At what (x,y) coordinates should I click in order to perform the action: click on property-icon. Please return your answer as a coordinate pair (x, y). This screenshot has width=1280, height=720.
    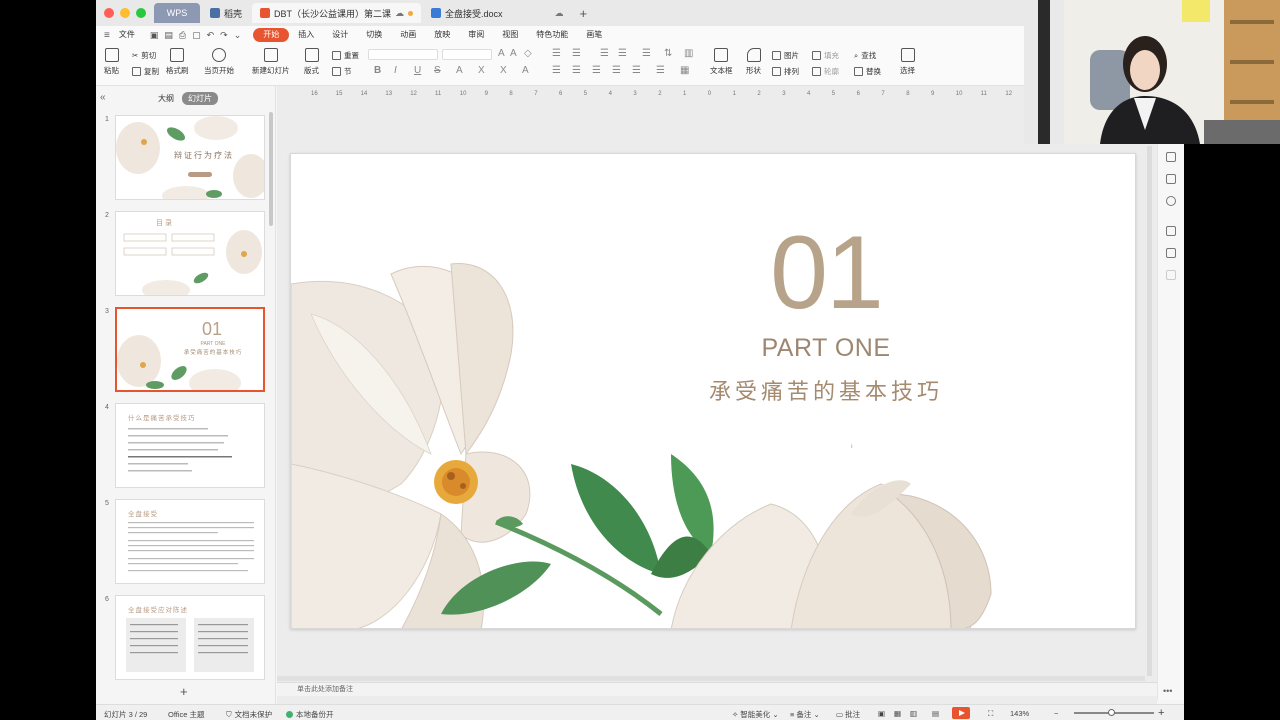
    Looking at the image, I should click on (1171, 157).